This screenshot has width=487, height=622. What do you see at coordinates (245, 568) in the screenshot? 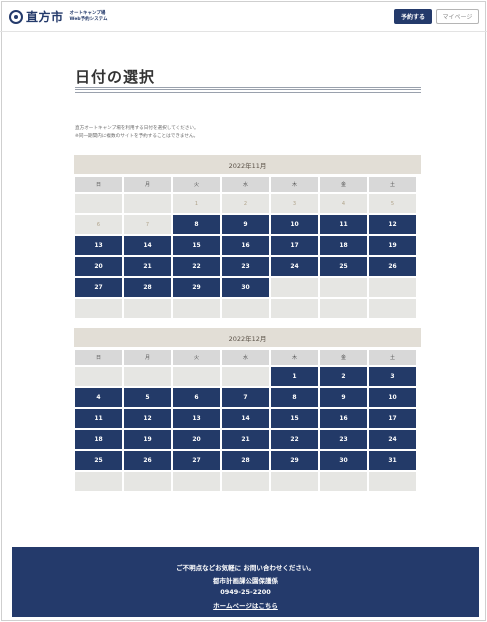
I see `footer-contact-message: ご不明点などお気軽に お問い合わせください。` at bounding box center [245, 568].